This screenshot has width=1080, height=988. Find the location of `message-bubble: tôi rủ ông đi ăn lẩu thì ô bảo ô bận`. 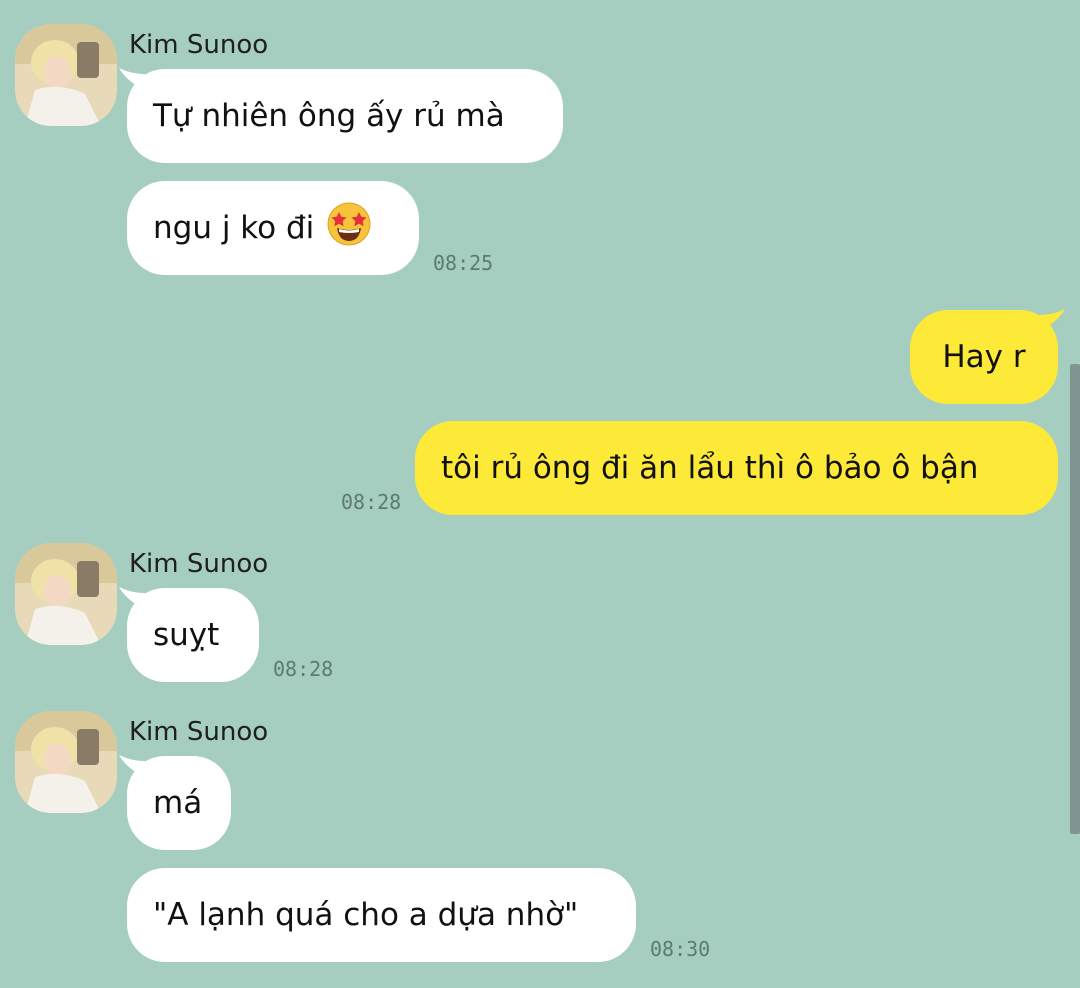

message-bubble: tôi rủ ông đi ăn lẩu thì ô bảo ô bận is located at coordinates (736, 468).